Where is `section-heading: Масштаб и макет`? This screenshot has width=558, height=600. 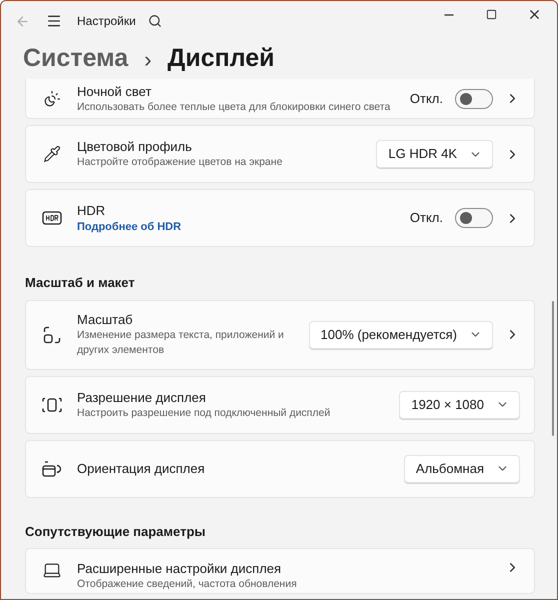
section-heading: Масштаб и макет is located at coordinates (80, 283).